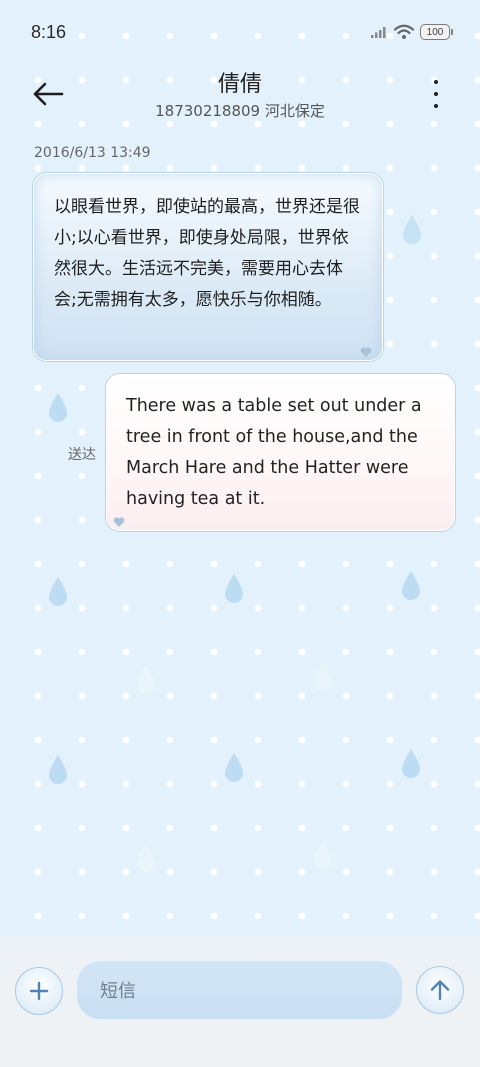 This screenshot has height=1067, width=480. What do you see at coordinates (378, 32) in the screenshot?
I see `cellular-signal-icon` at bounding box center [378, 32].